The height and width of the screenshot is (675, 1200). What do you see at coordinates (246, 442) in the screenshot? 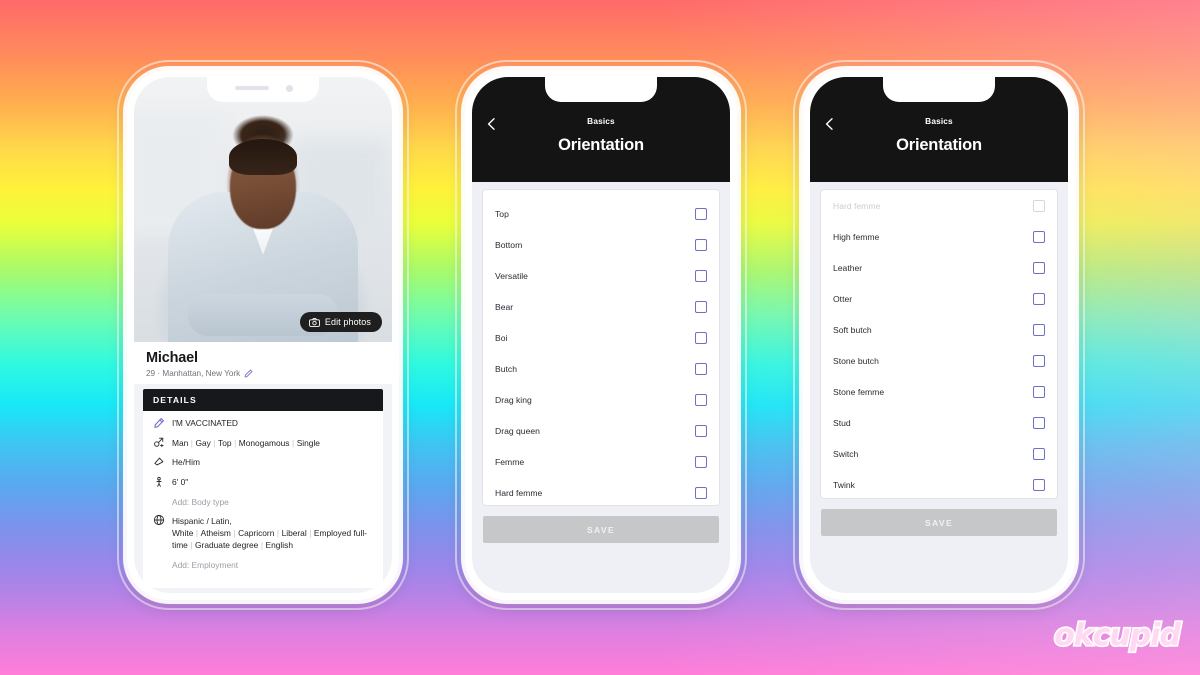
I see `detail-row-text: Man | Gay | Top | Monogamous | Single` at bounding box center [246, 442].